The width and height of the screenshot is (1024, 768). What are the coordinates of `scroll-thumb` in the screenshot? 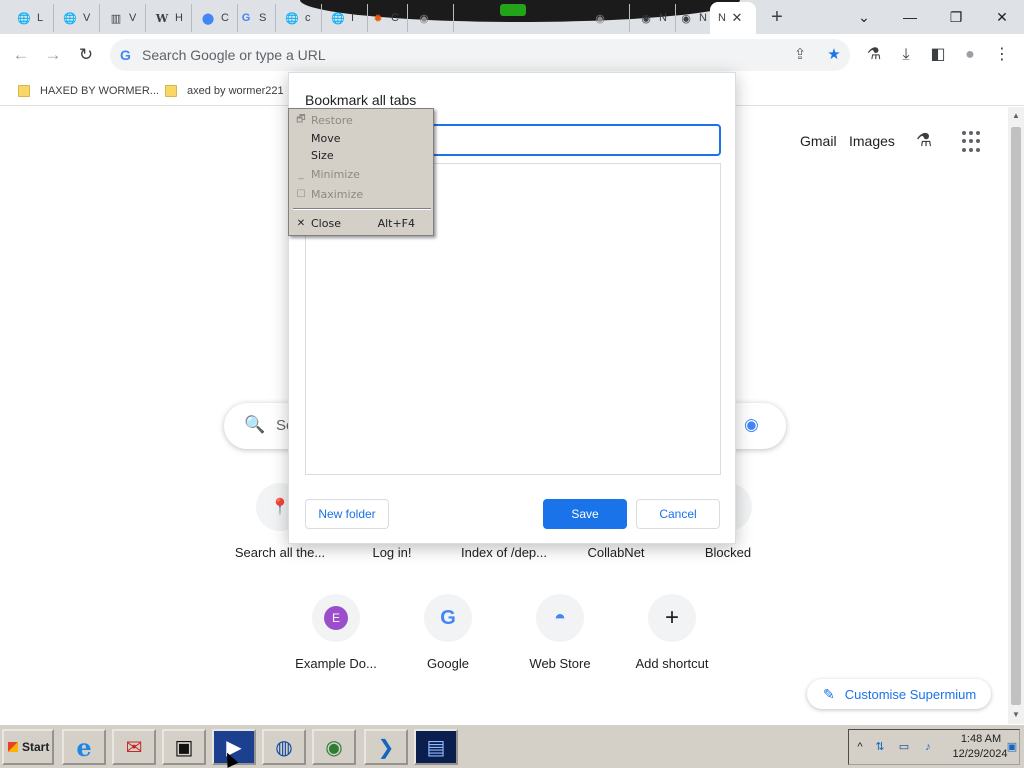 It's located at (1016, 416).